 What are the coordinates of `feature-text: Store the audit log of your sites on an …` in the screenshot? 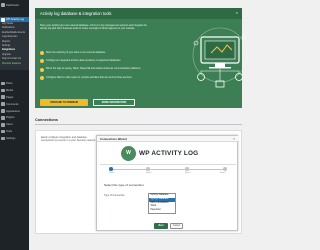 It's located at (76, 52).